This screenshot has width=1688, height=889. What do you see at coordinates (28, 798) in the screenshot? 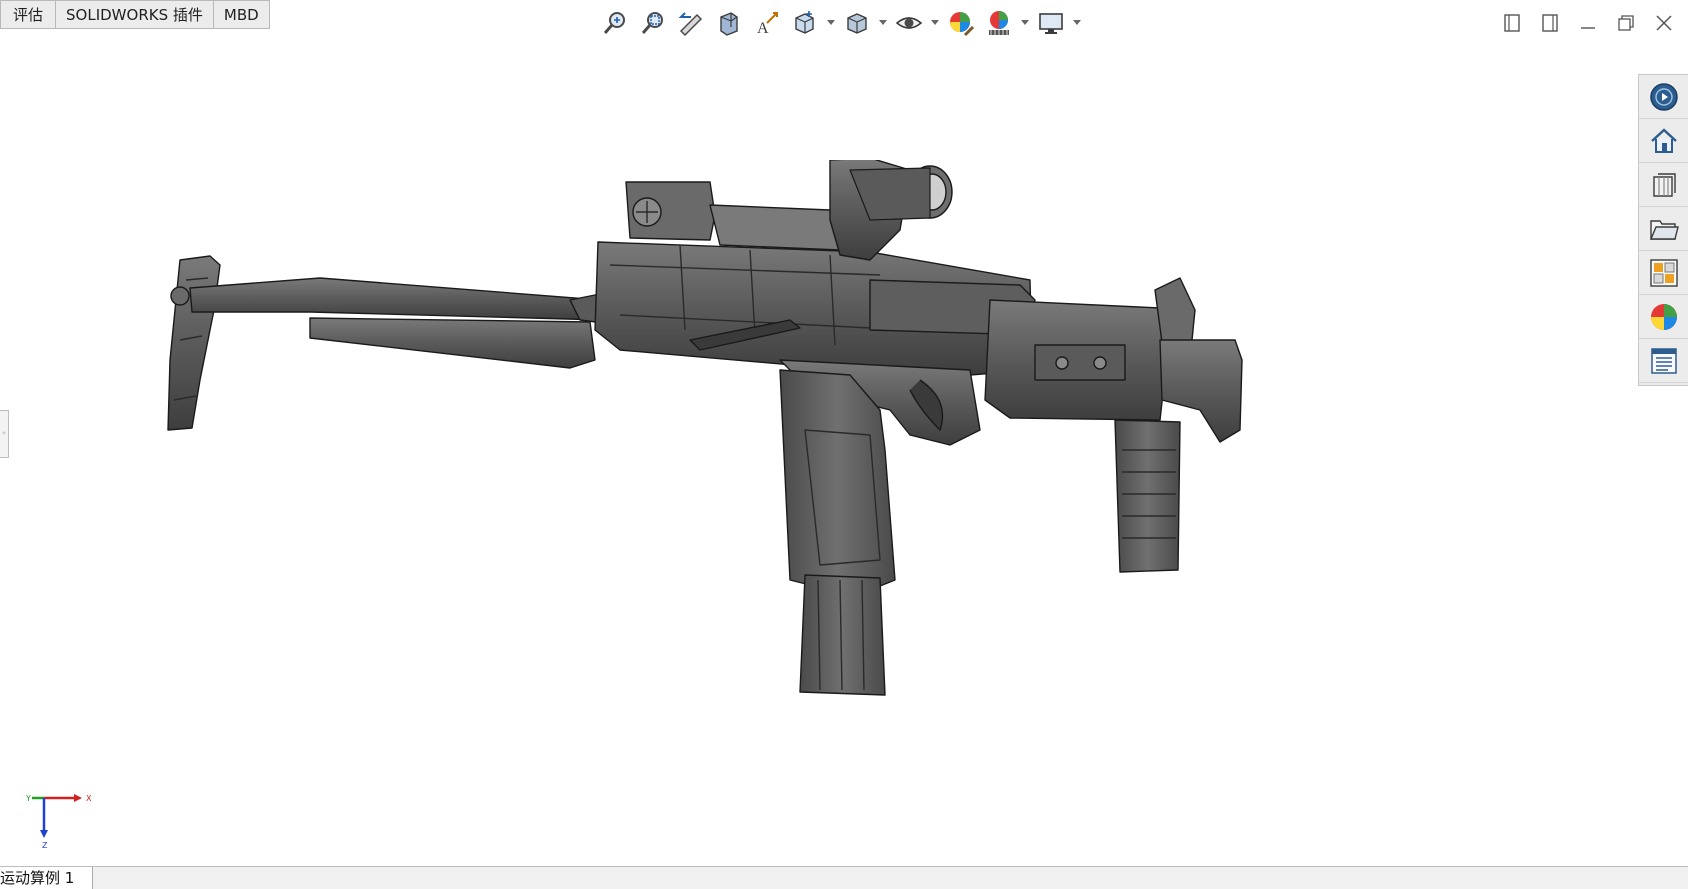
I see `triad-y-label: Y` at bounding box center [28, 798].